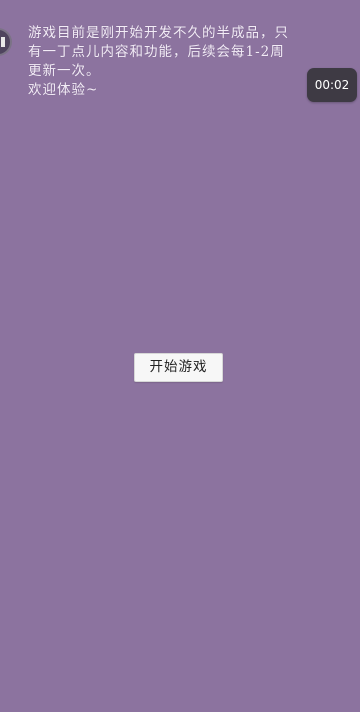 Image resolution: width=360 pixels, height=712 pixels. Describe the element at coordinates (158, 33) in the screenshot. I see `intro-line: 游戏目前是刚开始开发不久的半成品，只` at that location.